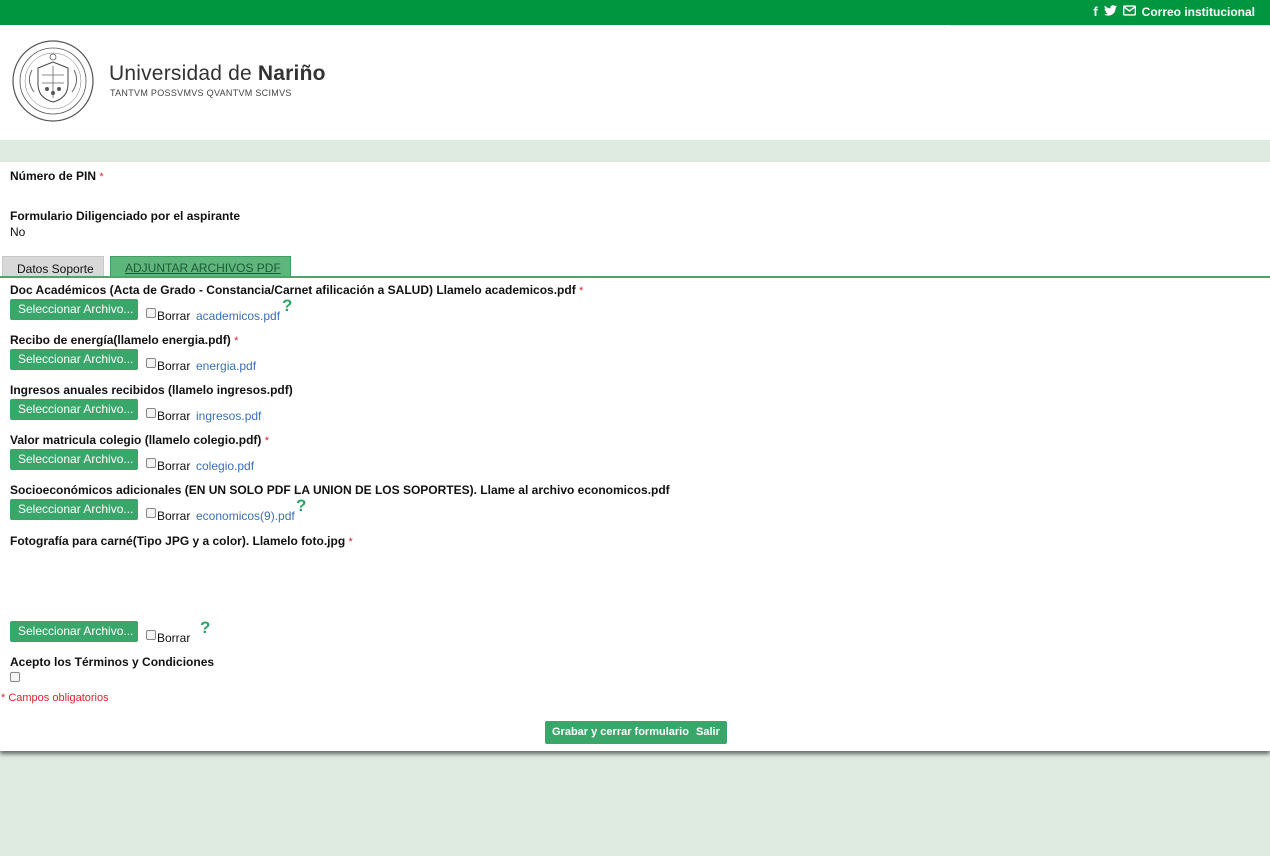  Describe the element at coordinates (125, 216) in the screenshot. I see `diligenciado-label: Formulario Diligenciado por el aspirante` at that location.